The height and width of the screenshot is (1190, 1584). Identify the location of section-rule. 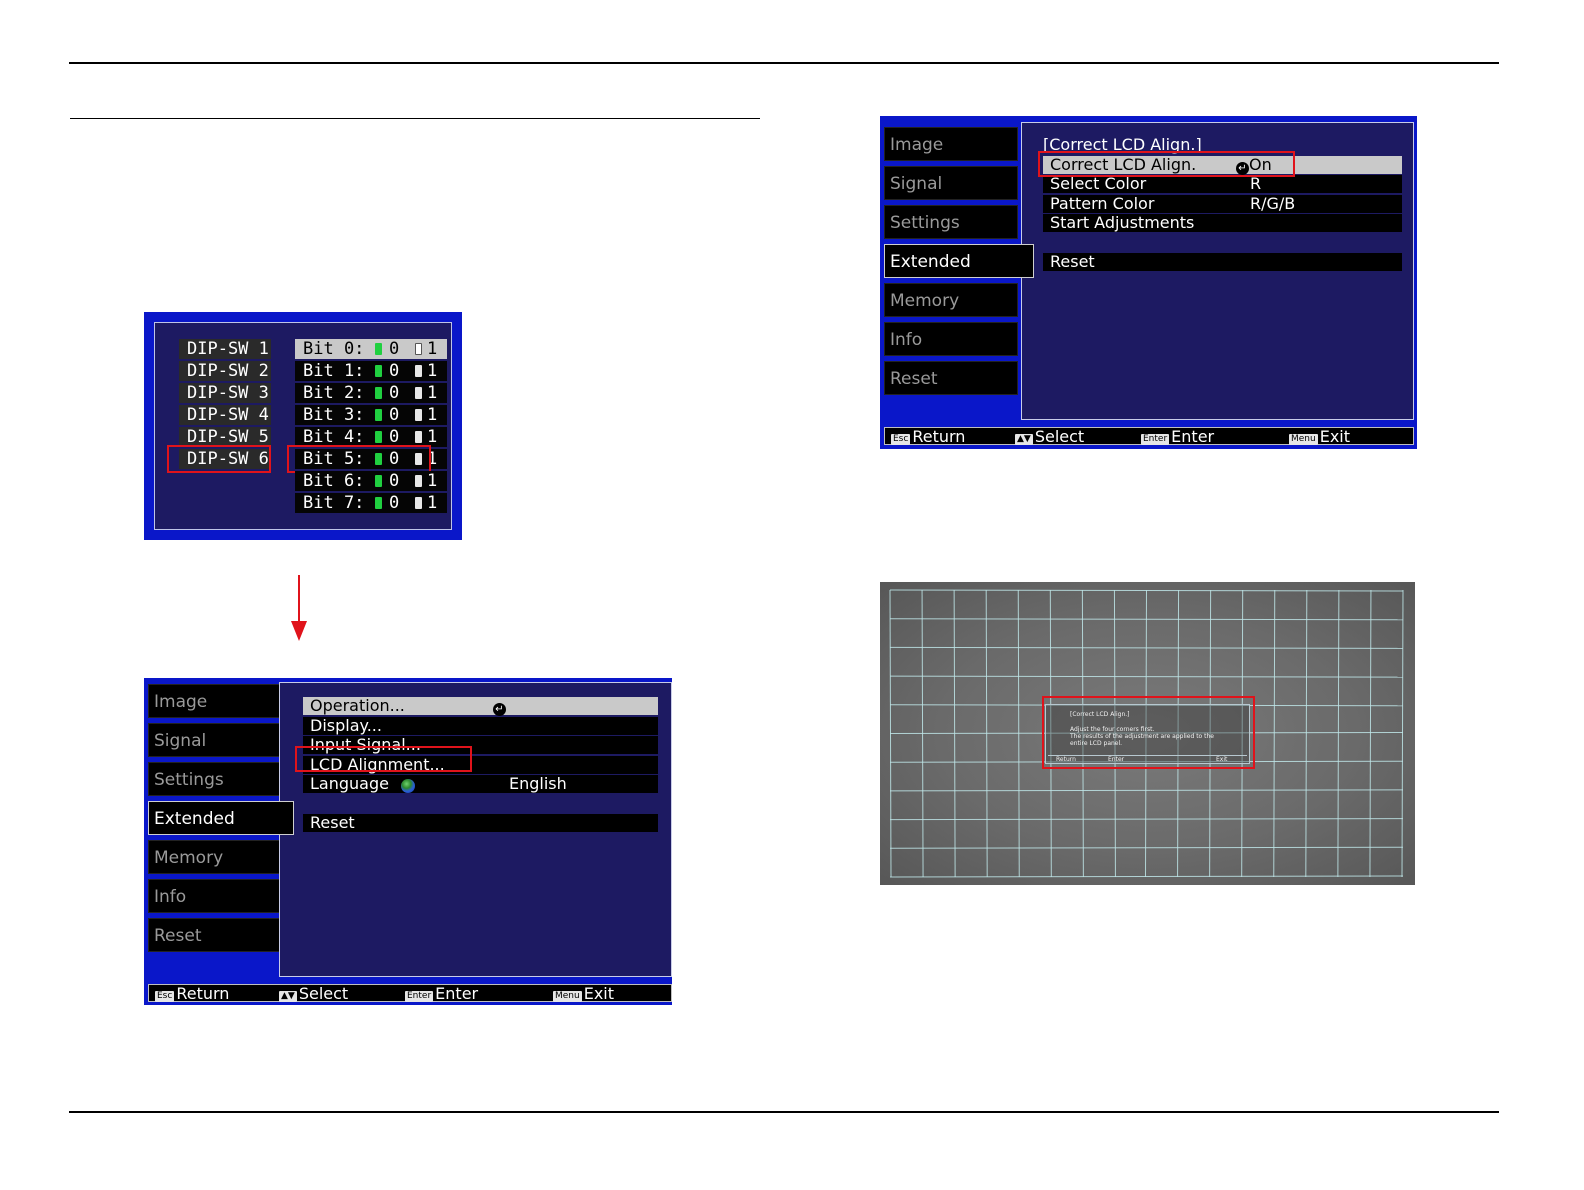
(415, 118).